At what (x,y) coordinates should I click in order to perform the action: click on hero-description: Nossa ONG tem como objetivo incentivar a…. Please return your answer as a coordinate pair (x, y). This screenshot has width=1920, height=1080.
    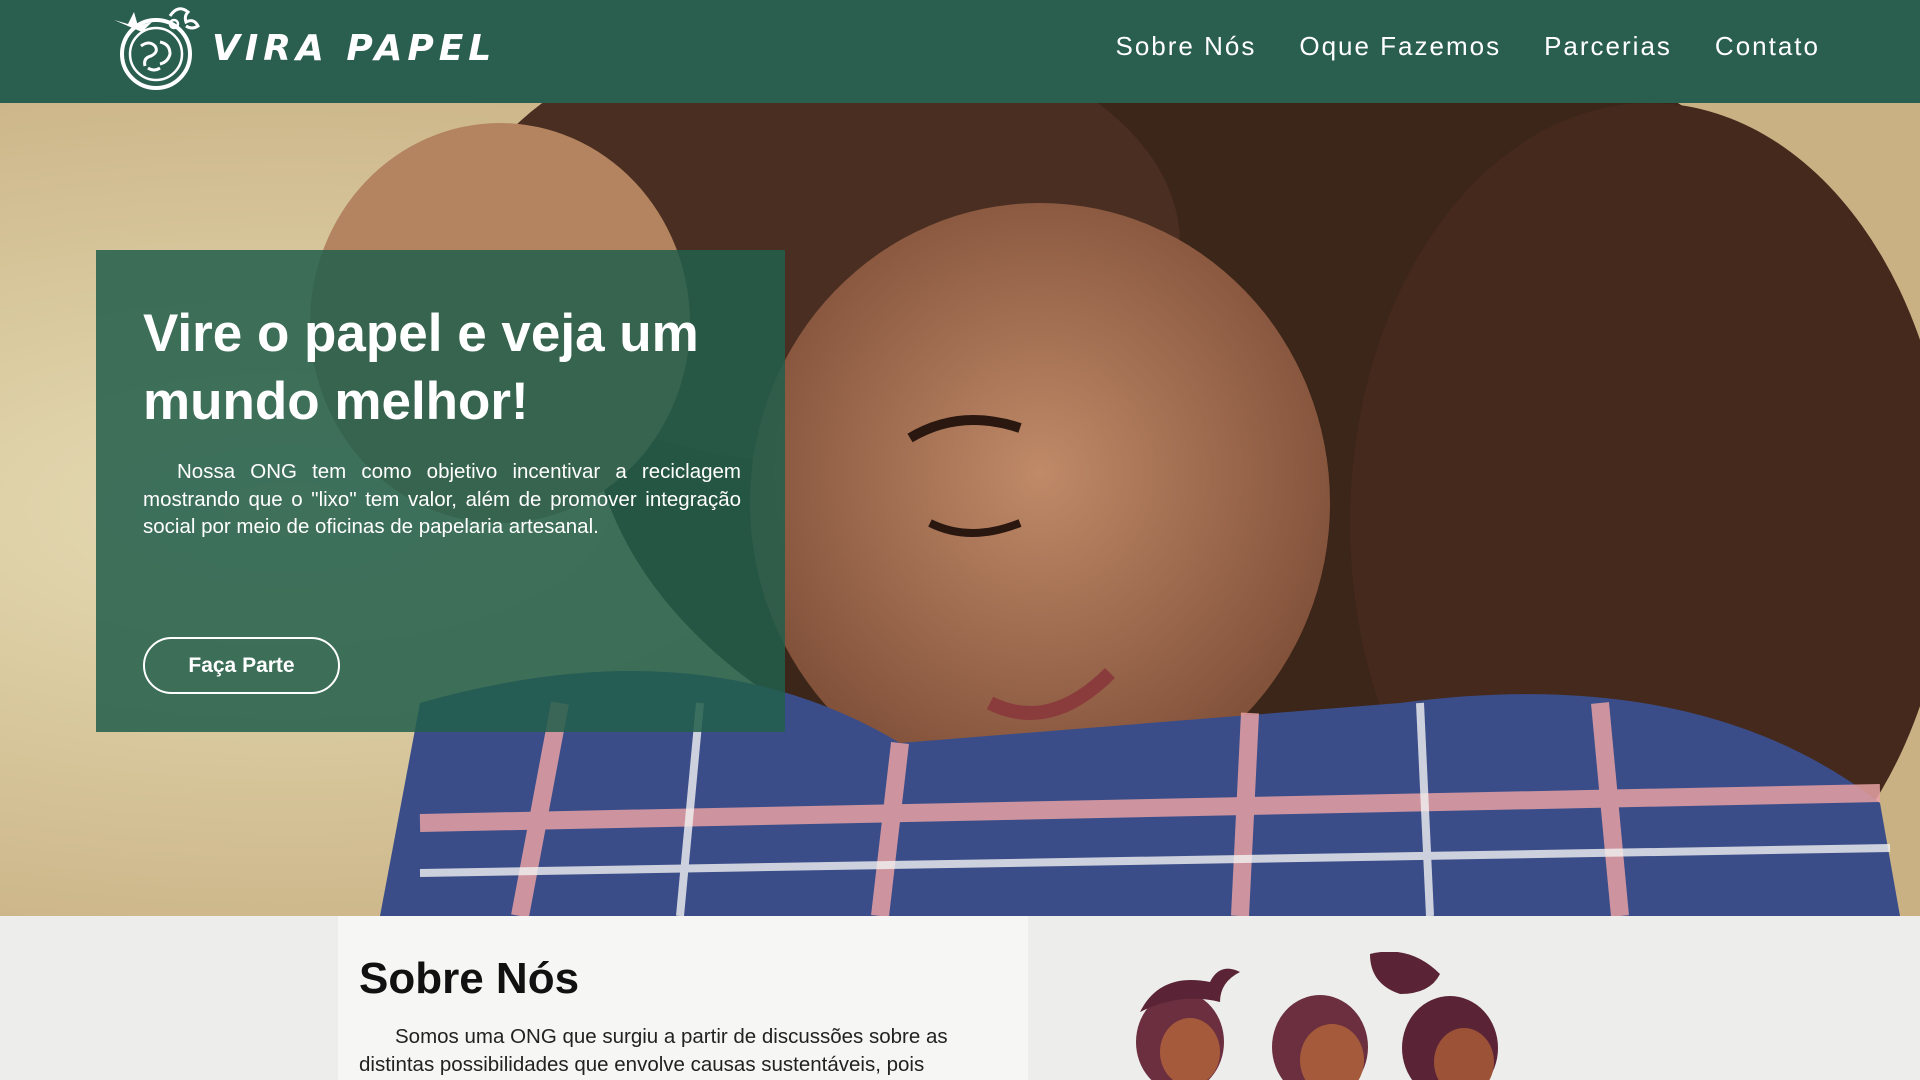
    Looking at the image, I should click on (442, 499).